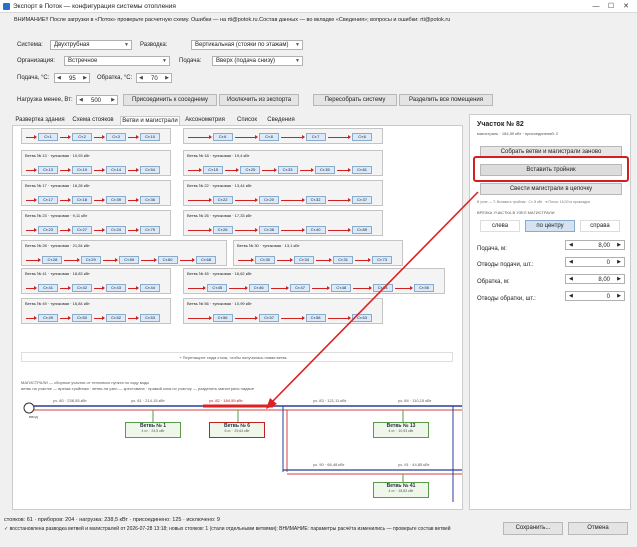 The width and height of the screenshot is (637, 547). I want to click on riser-chip: Ст.32, so click(315, 200).